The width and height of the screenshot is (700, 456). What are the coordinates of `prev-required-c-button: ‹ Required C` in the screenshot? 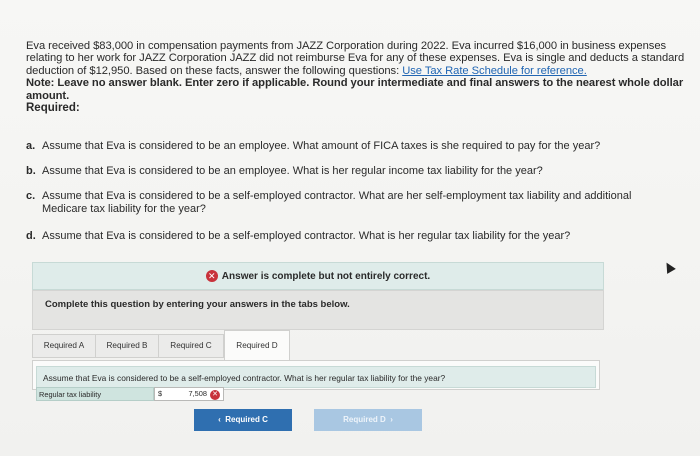 It's located at (243, 420).